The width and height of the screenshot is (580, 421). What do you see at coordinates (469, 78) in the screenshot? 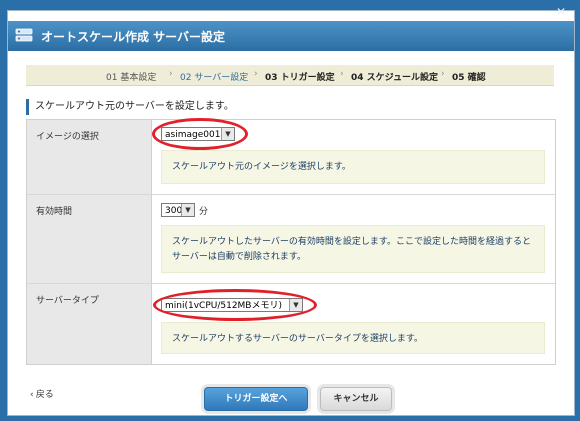
I see `step-confirm: 05 確認` at bounding box center [469, 78].